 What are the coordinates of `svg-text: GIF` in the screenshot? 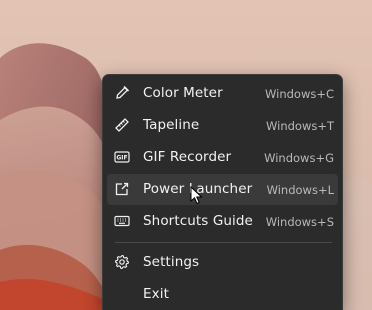 It's located at (121, 158).